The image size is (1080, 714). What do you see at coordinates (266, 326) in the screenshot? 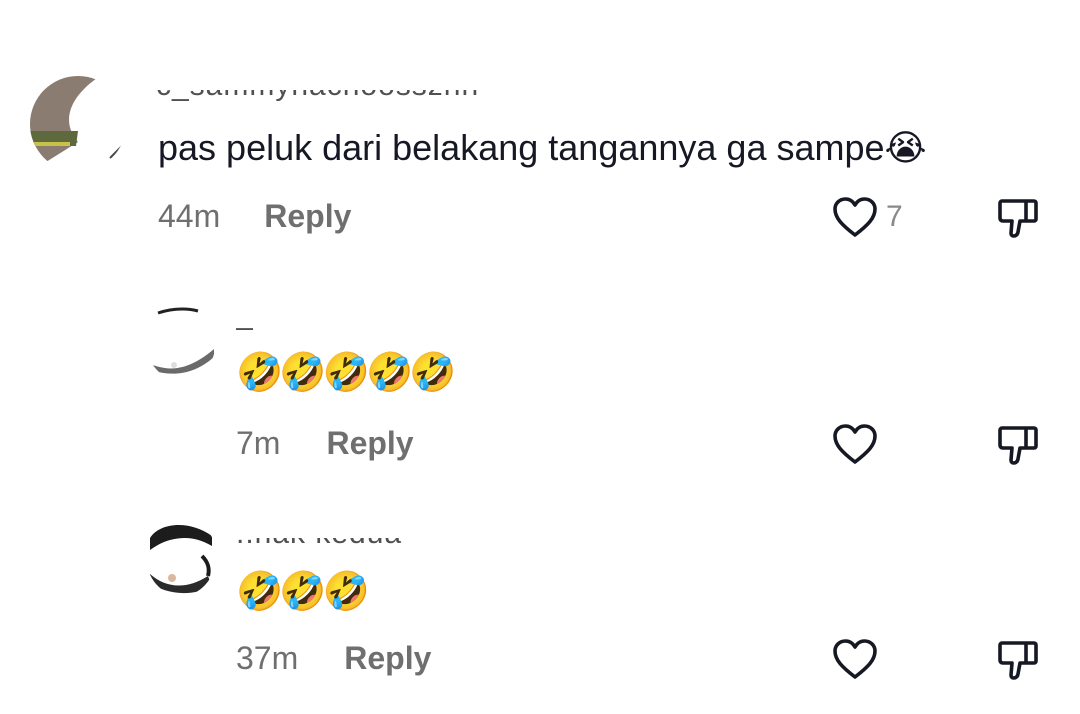
I see `comment-username: _` at bounding box center [266, 326].